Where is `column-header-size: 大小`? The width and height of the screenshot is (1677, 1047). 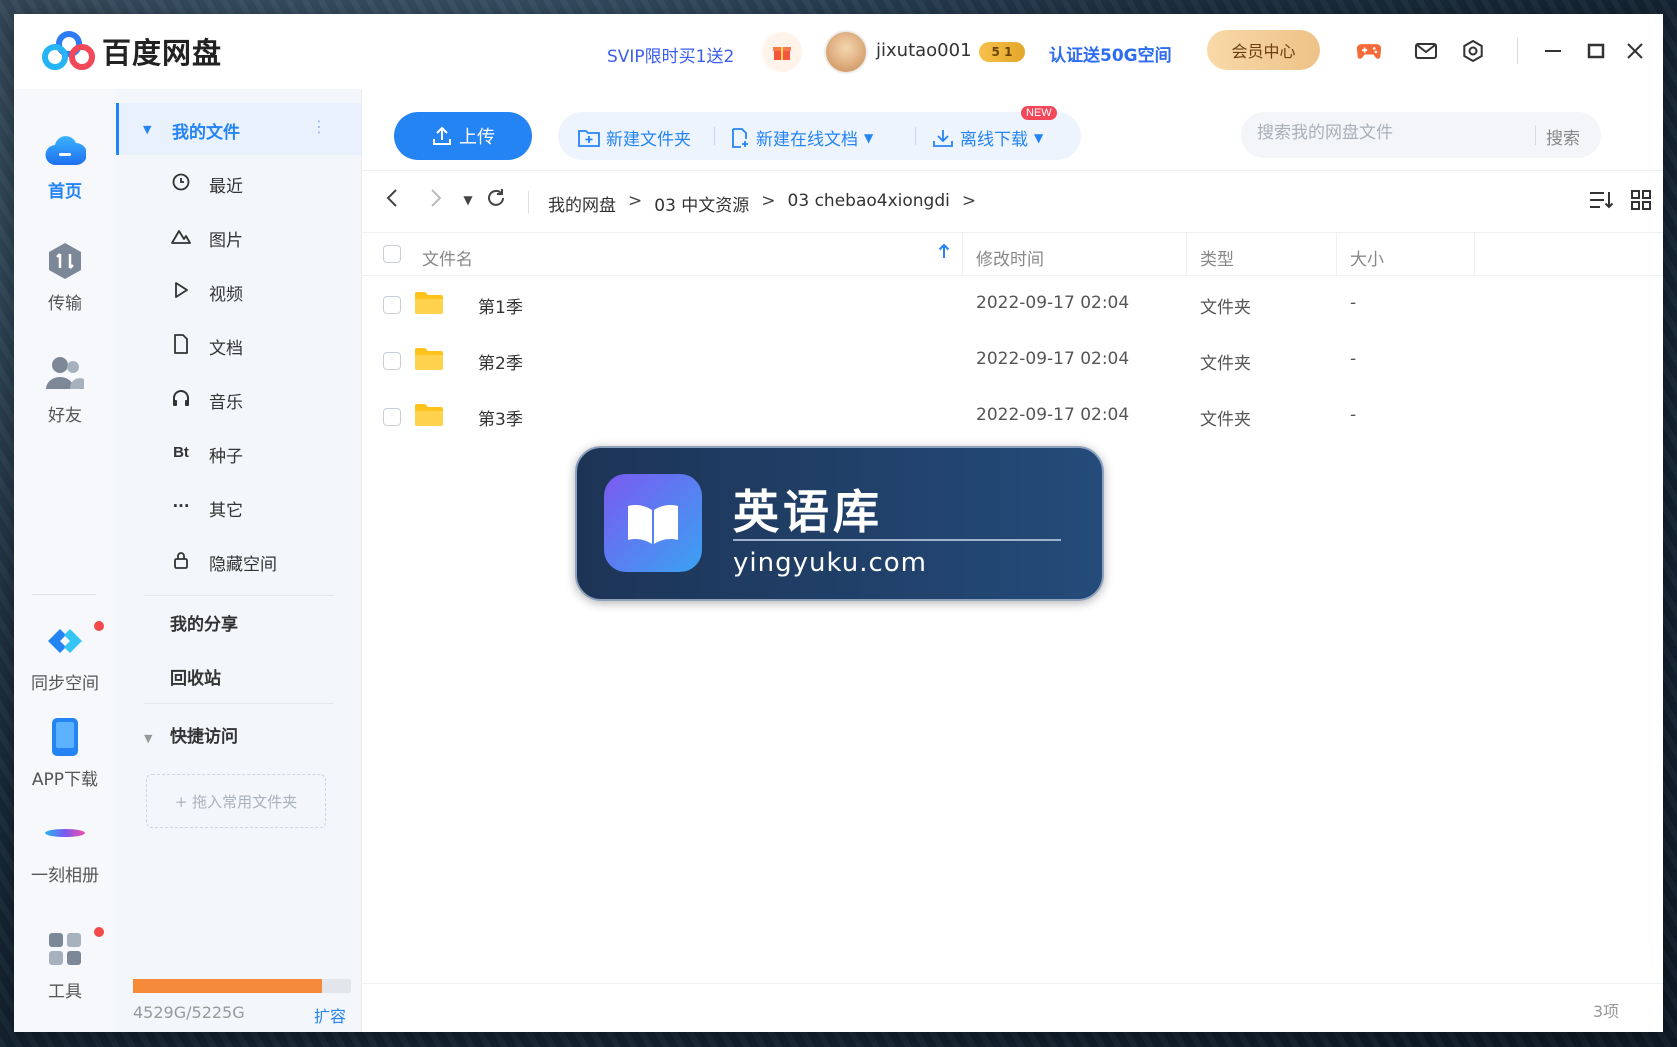 column-header-size: 大小 is located at coordinates (1367, 257).